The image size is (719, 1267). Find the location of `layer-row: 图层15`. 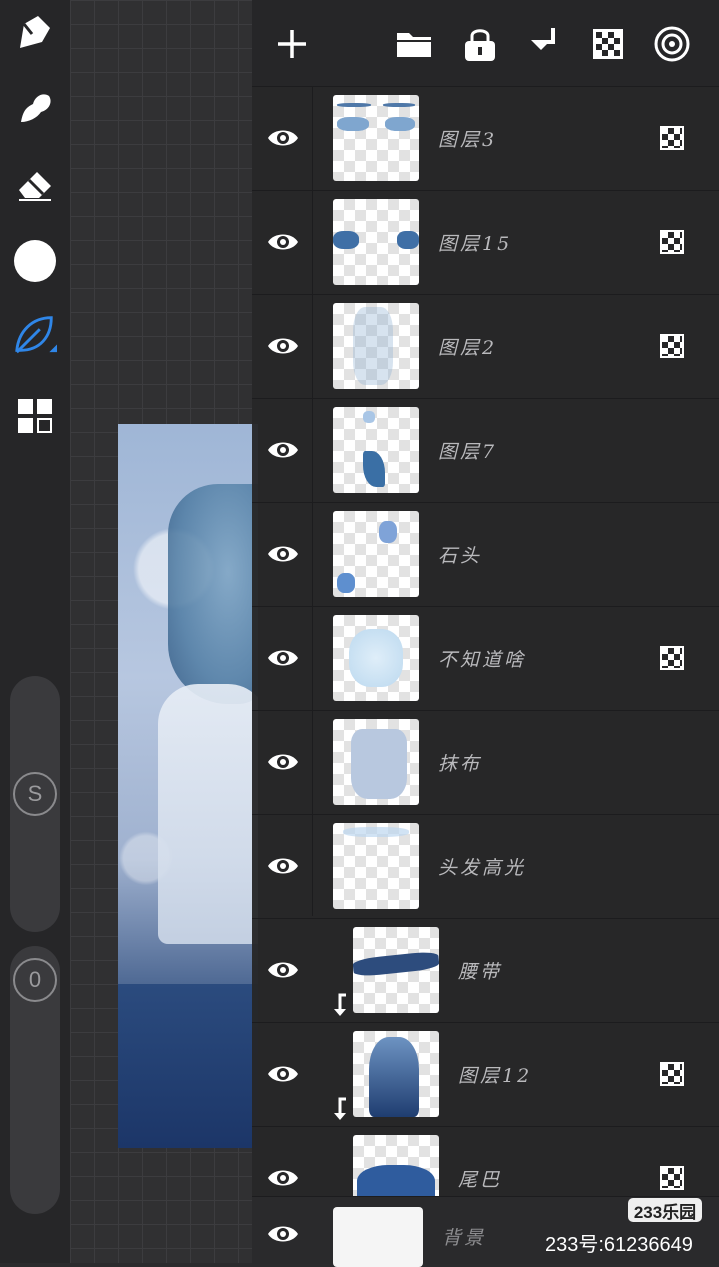

layer-row: 图层15 is located at coordinates (485, 241).